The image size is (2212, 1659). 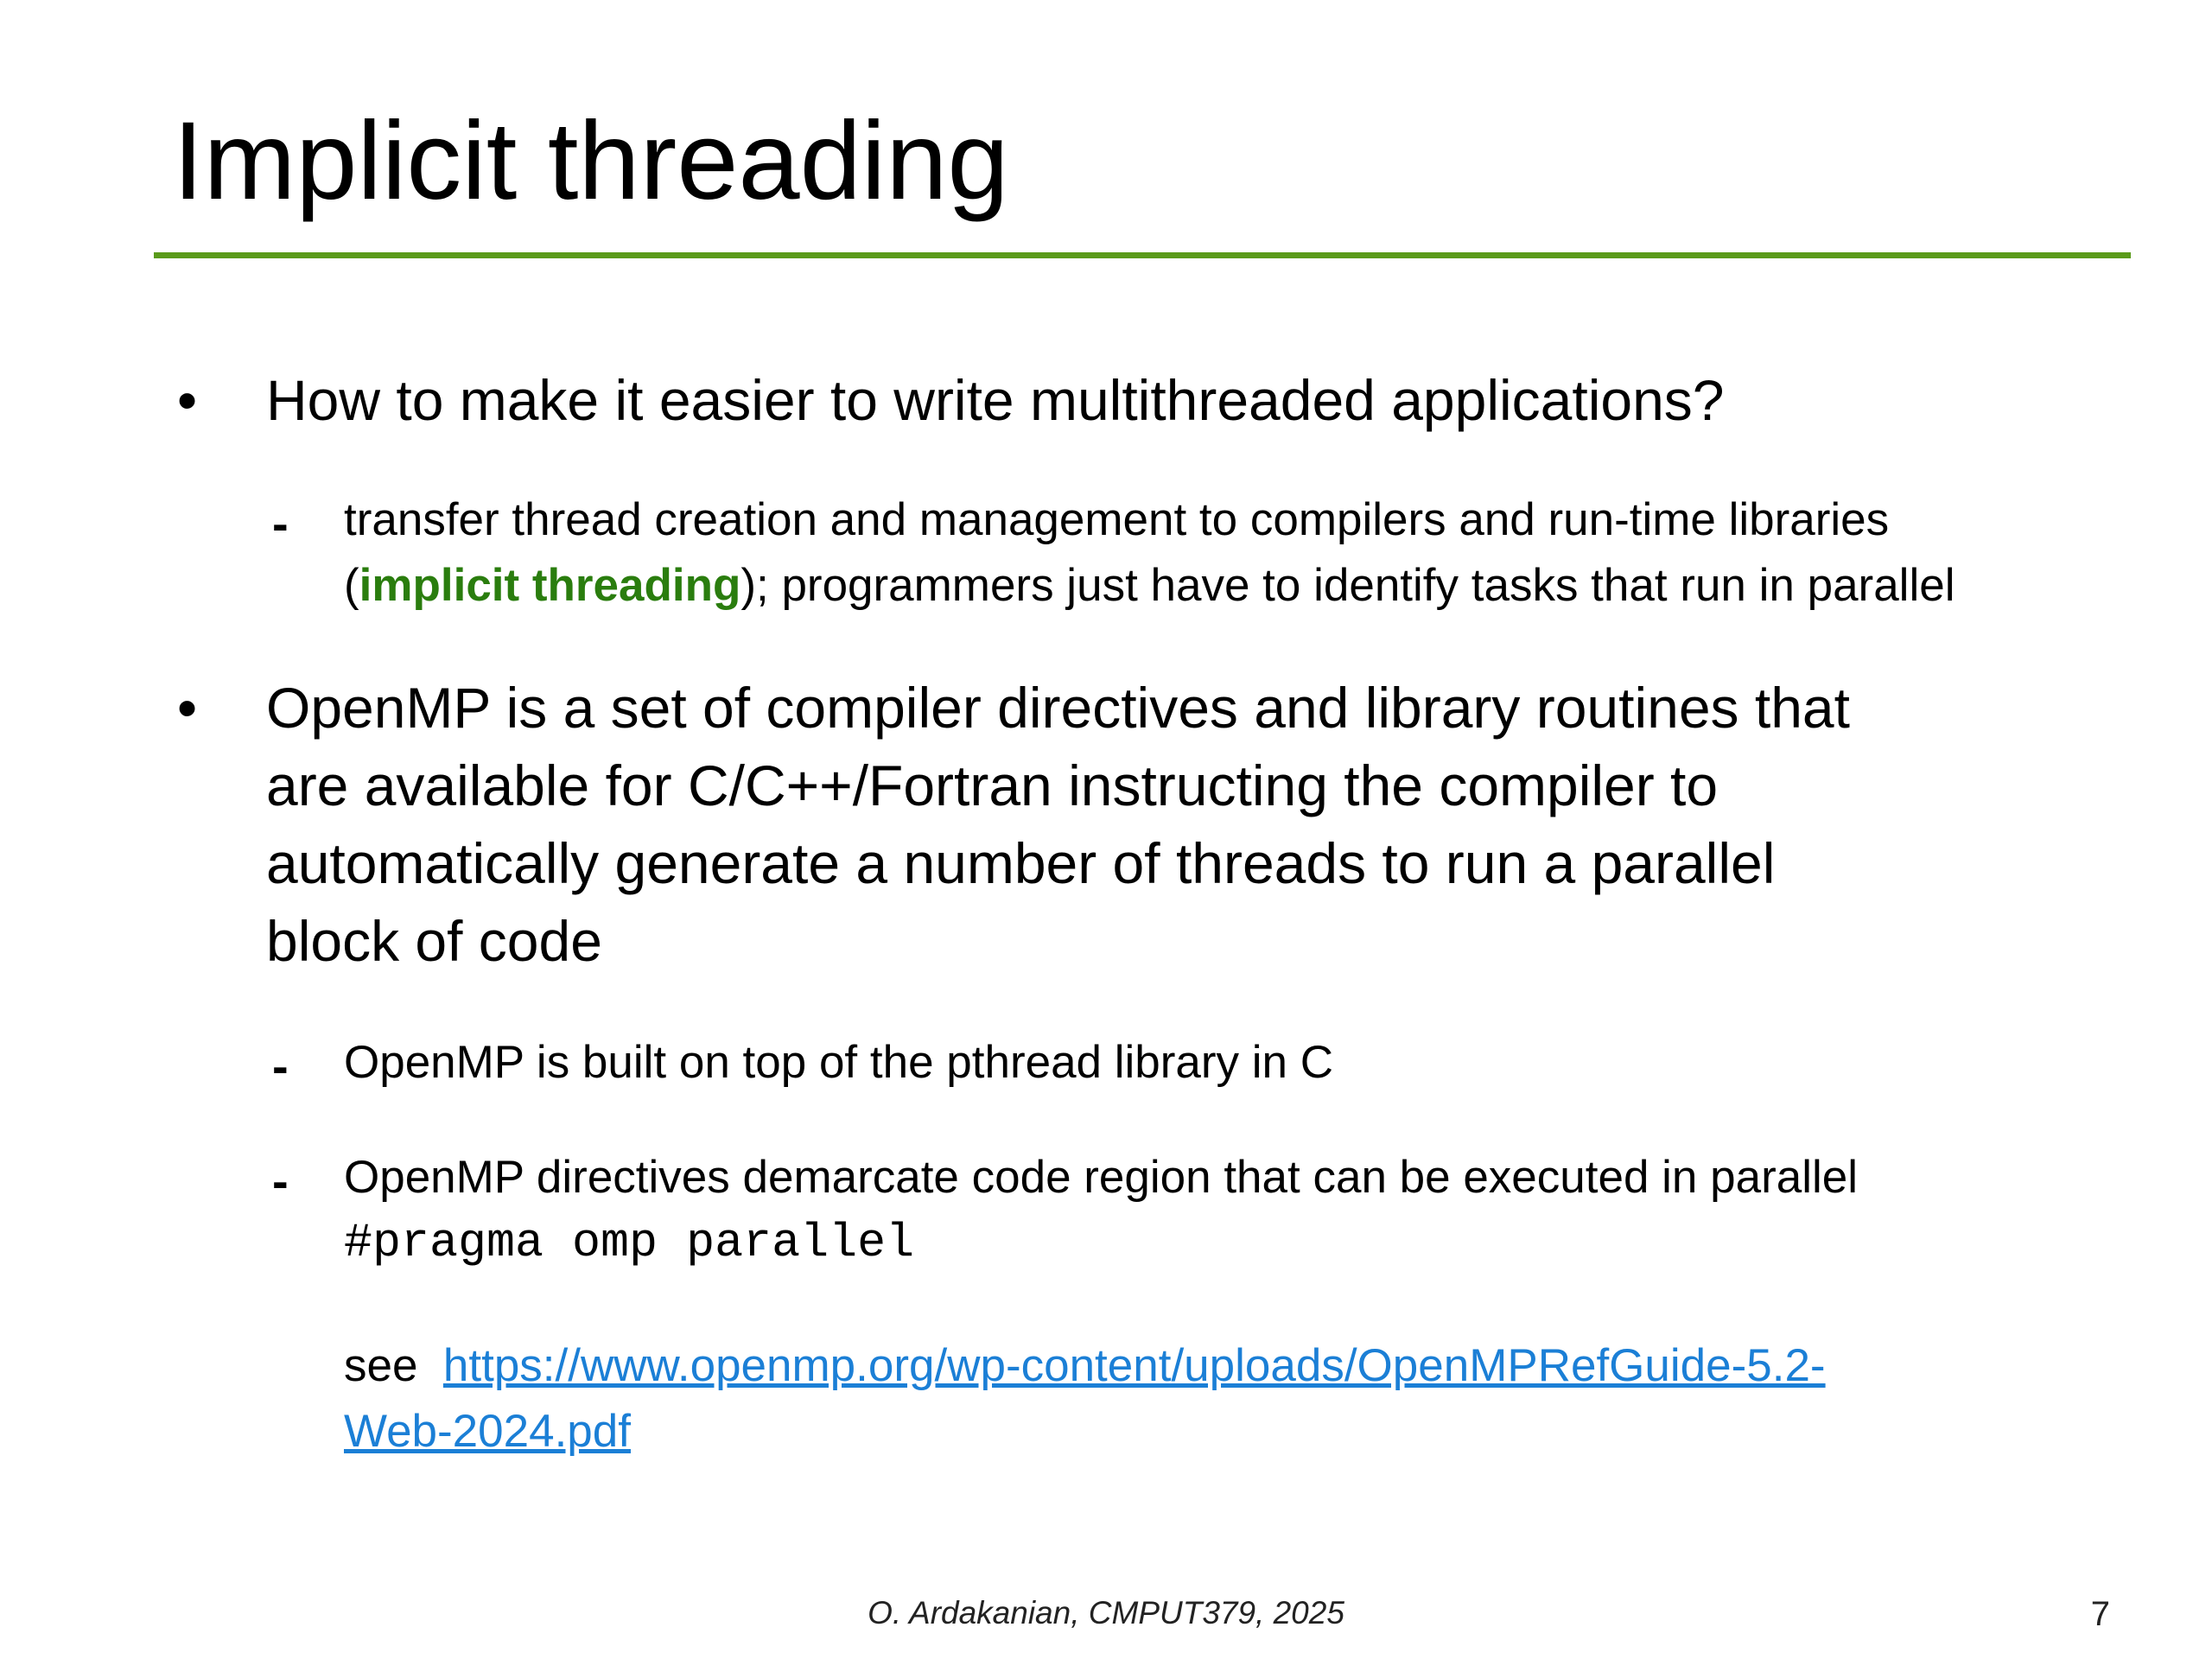 I want to click on see-label: see, so click(x=381, y=1365).